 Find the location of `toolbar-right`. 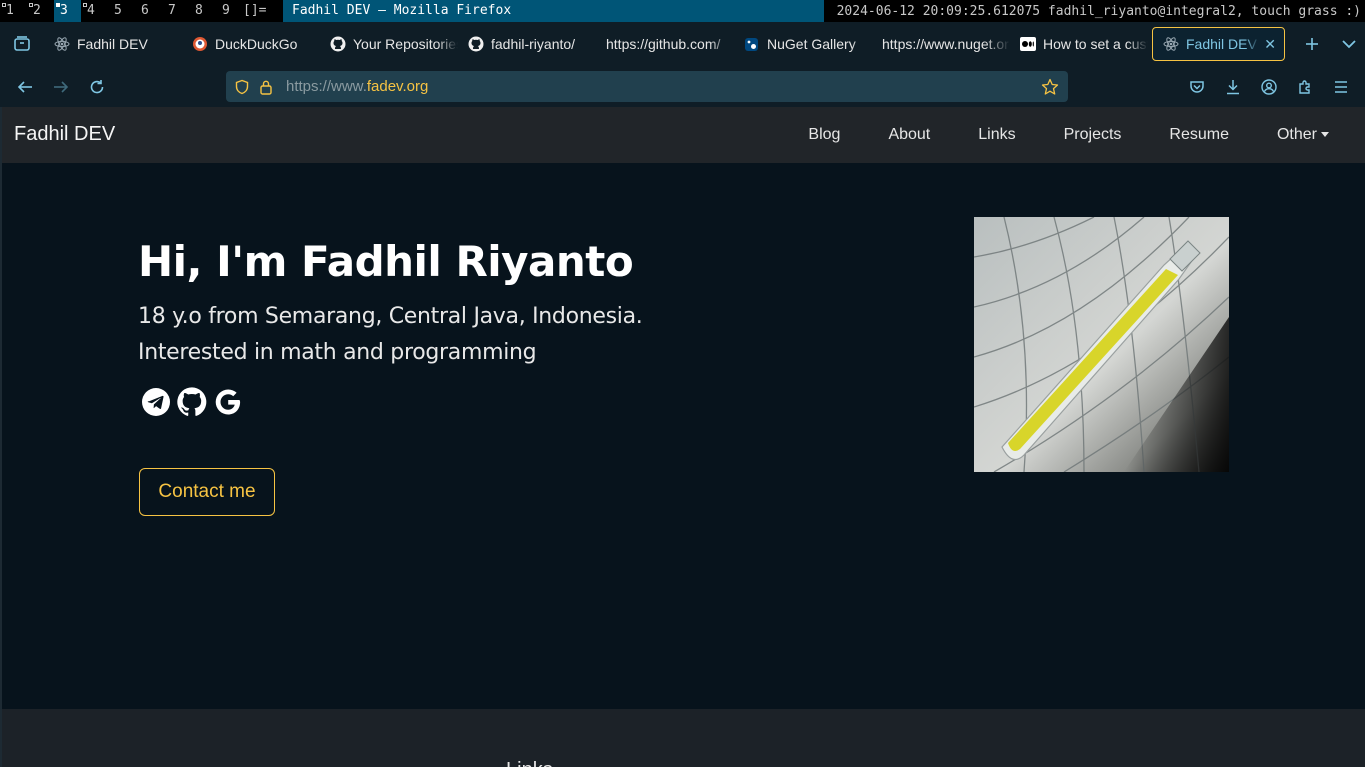

toolbar-right is located at coordinates (1269, 86).